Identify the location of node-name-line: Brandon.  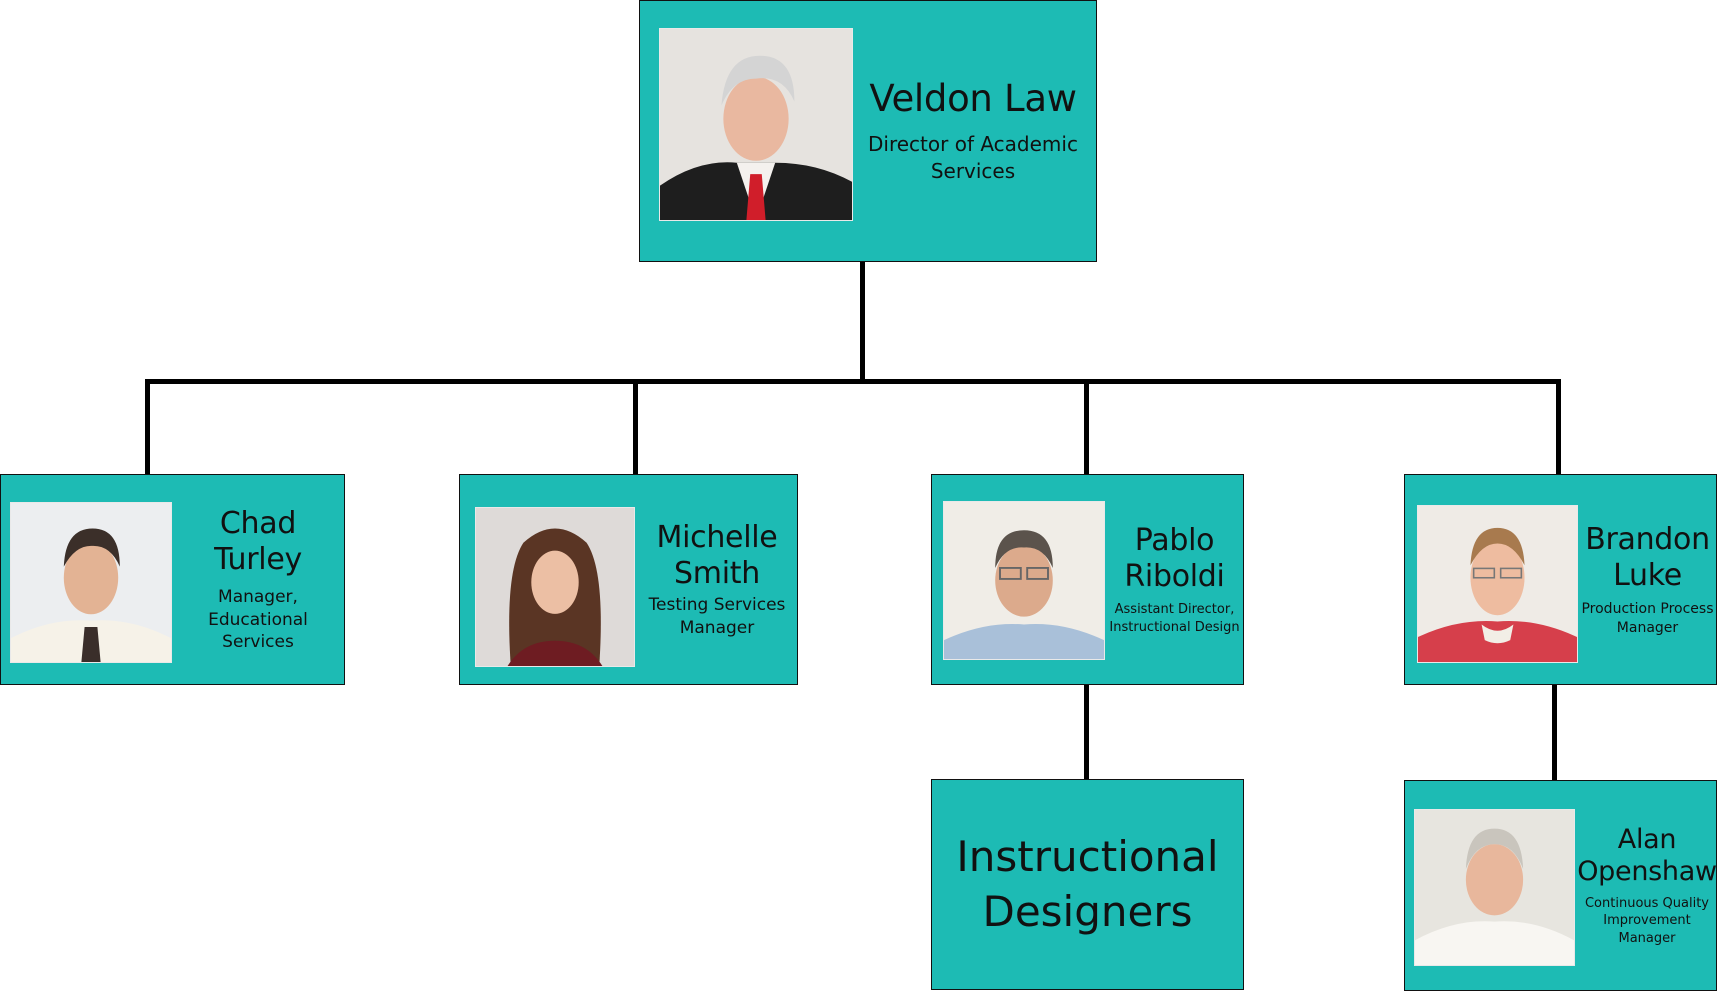
(1647, 540).